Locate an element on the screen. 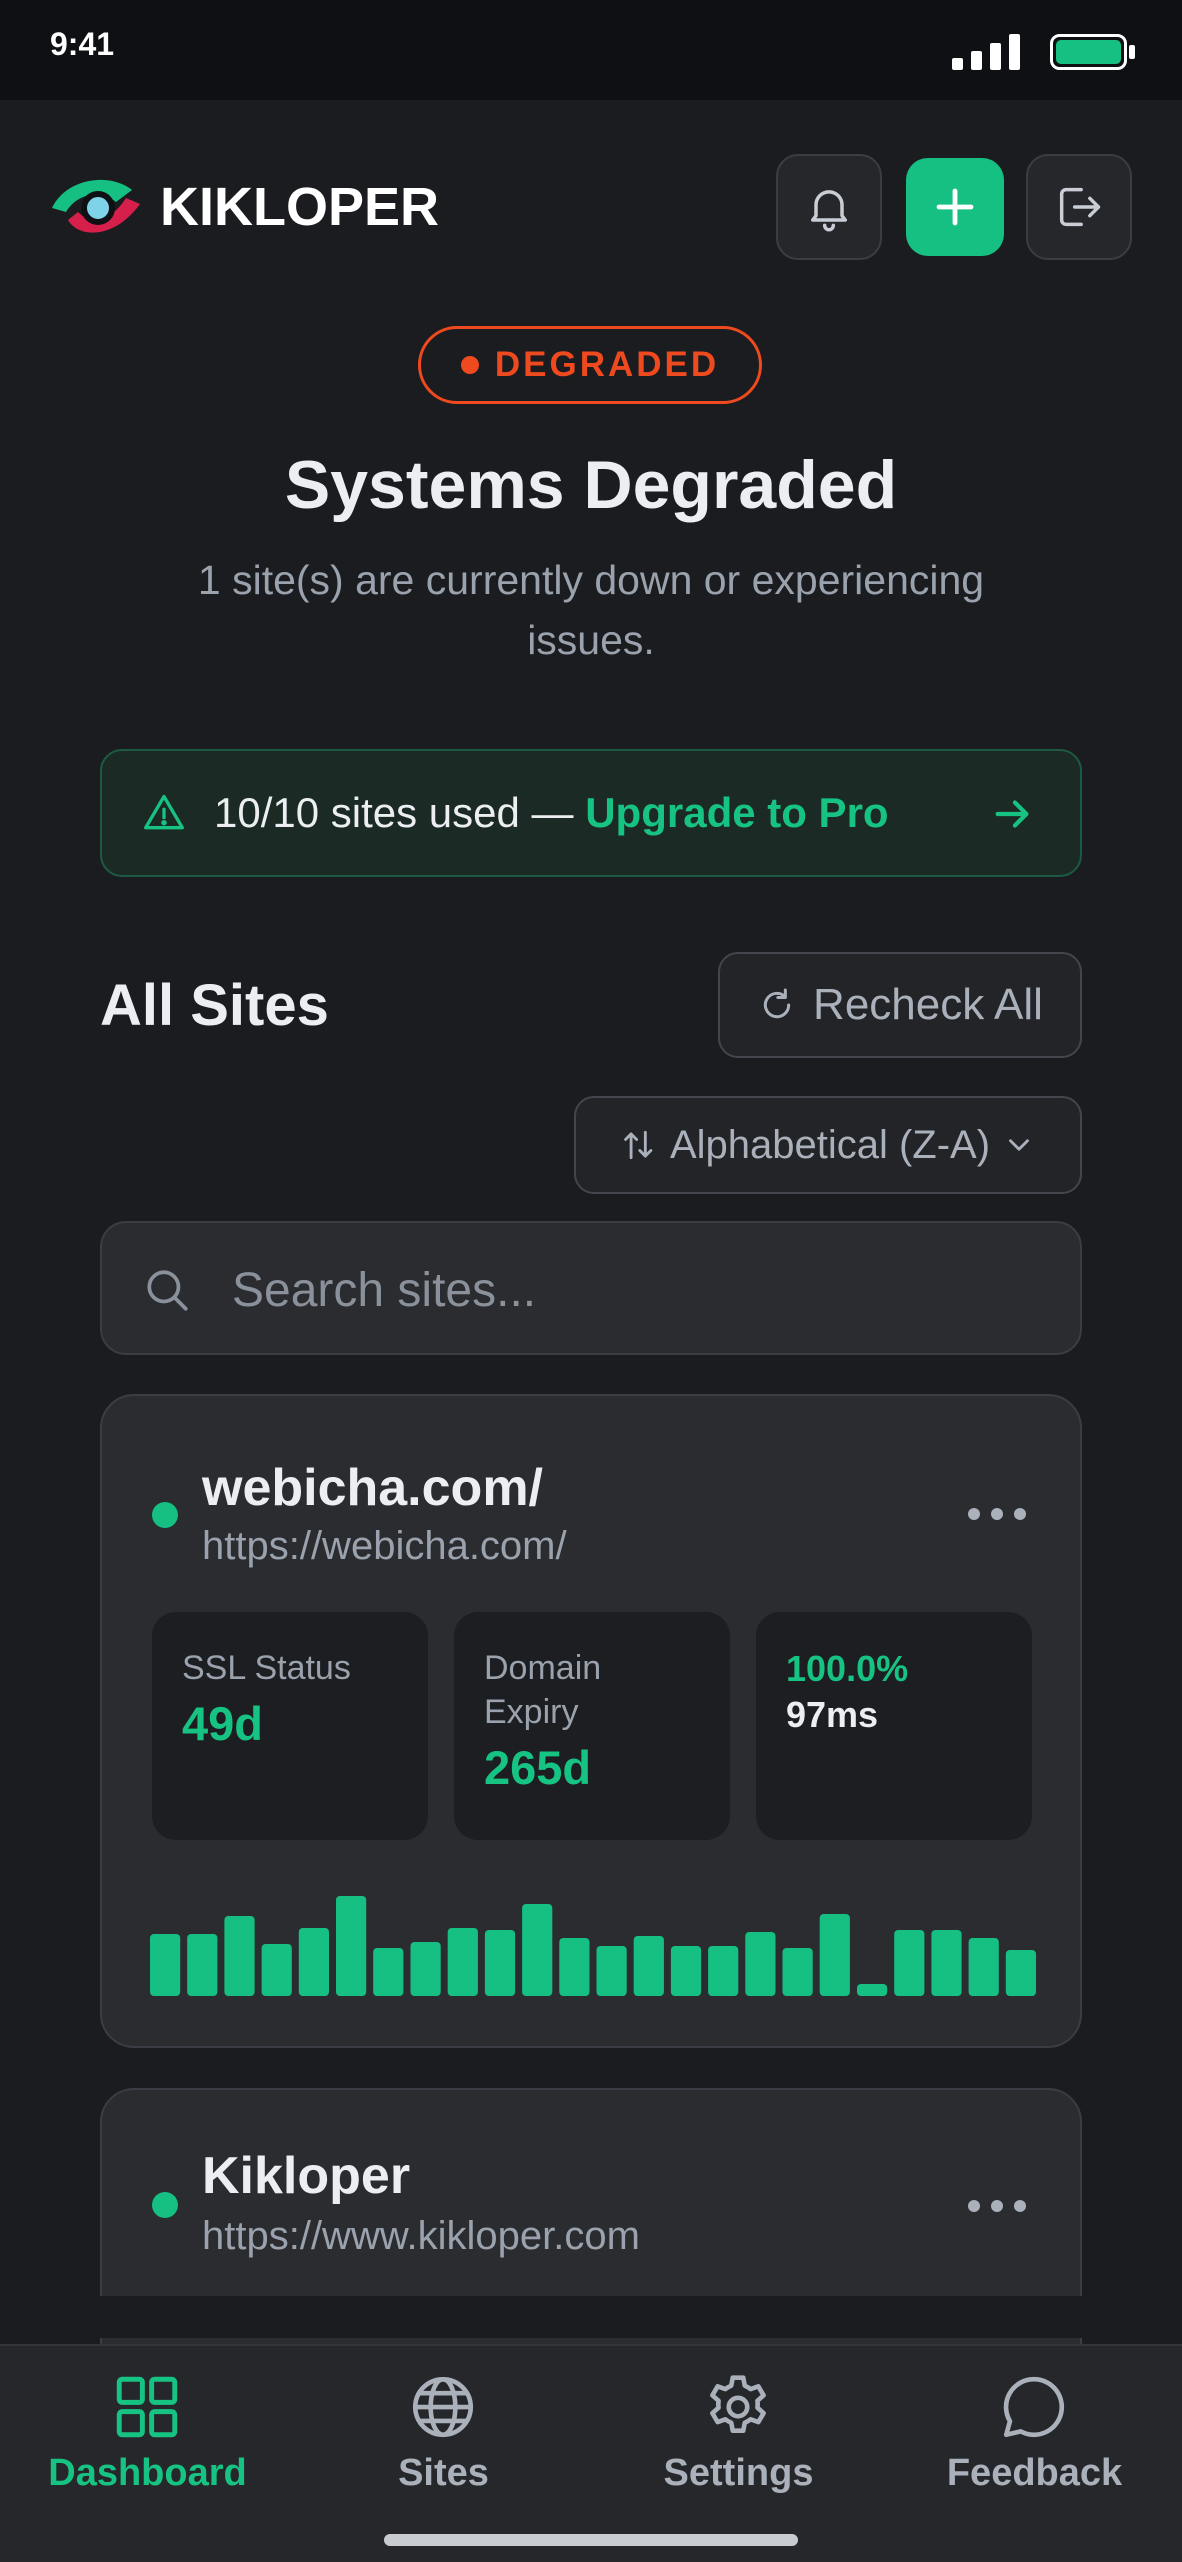 The width and height of the screenshot is (1182, 2562). logout-button is located at coordinates (1079, 207).